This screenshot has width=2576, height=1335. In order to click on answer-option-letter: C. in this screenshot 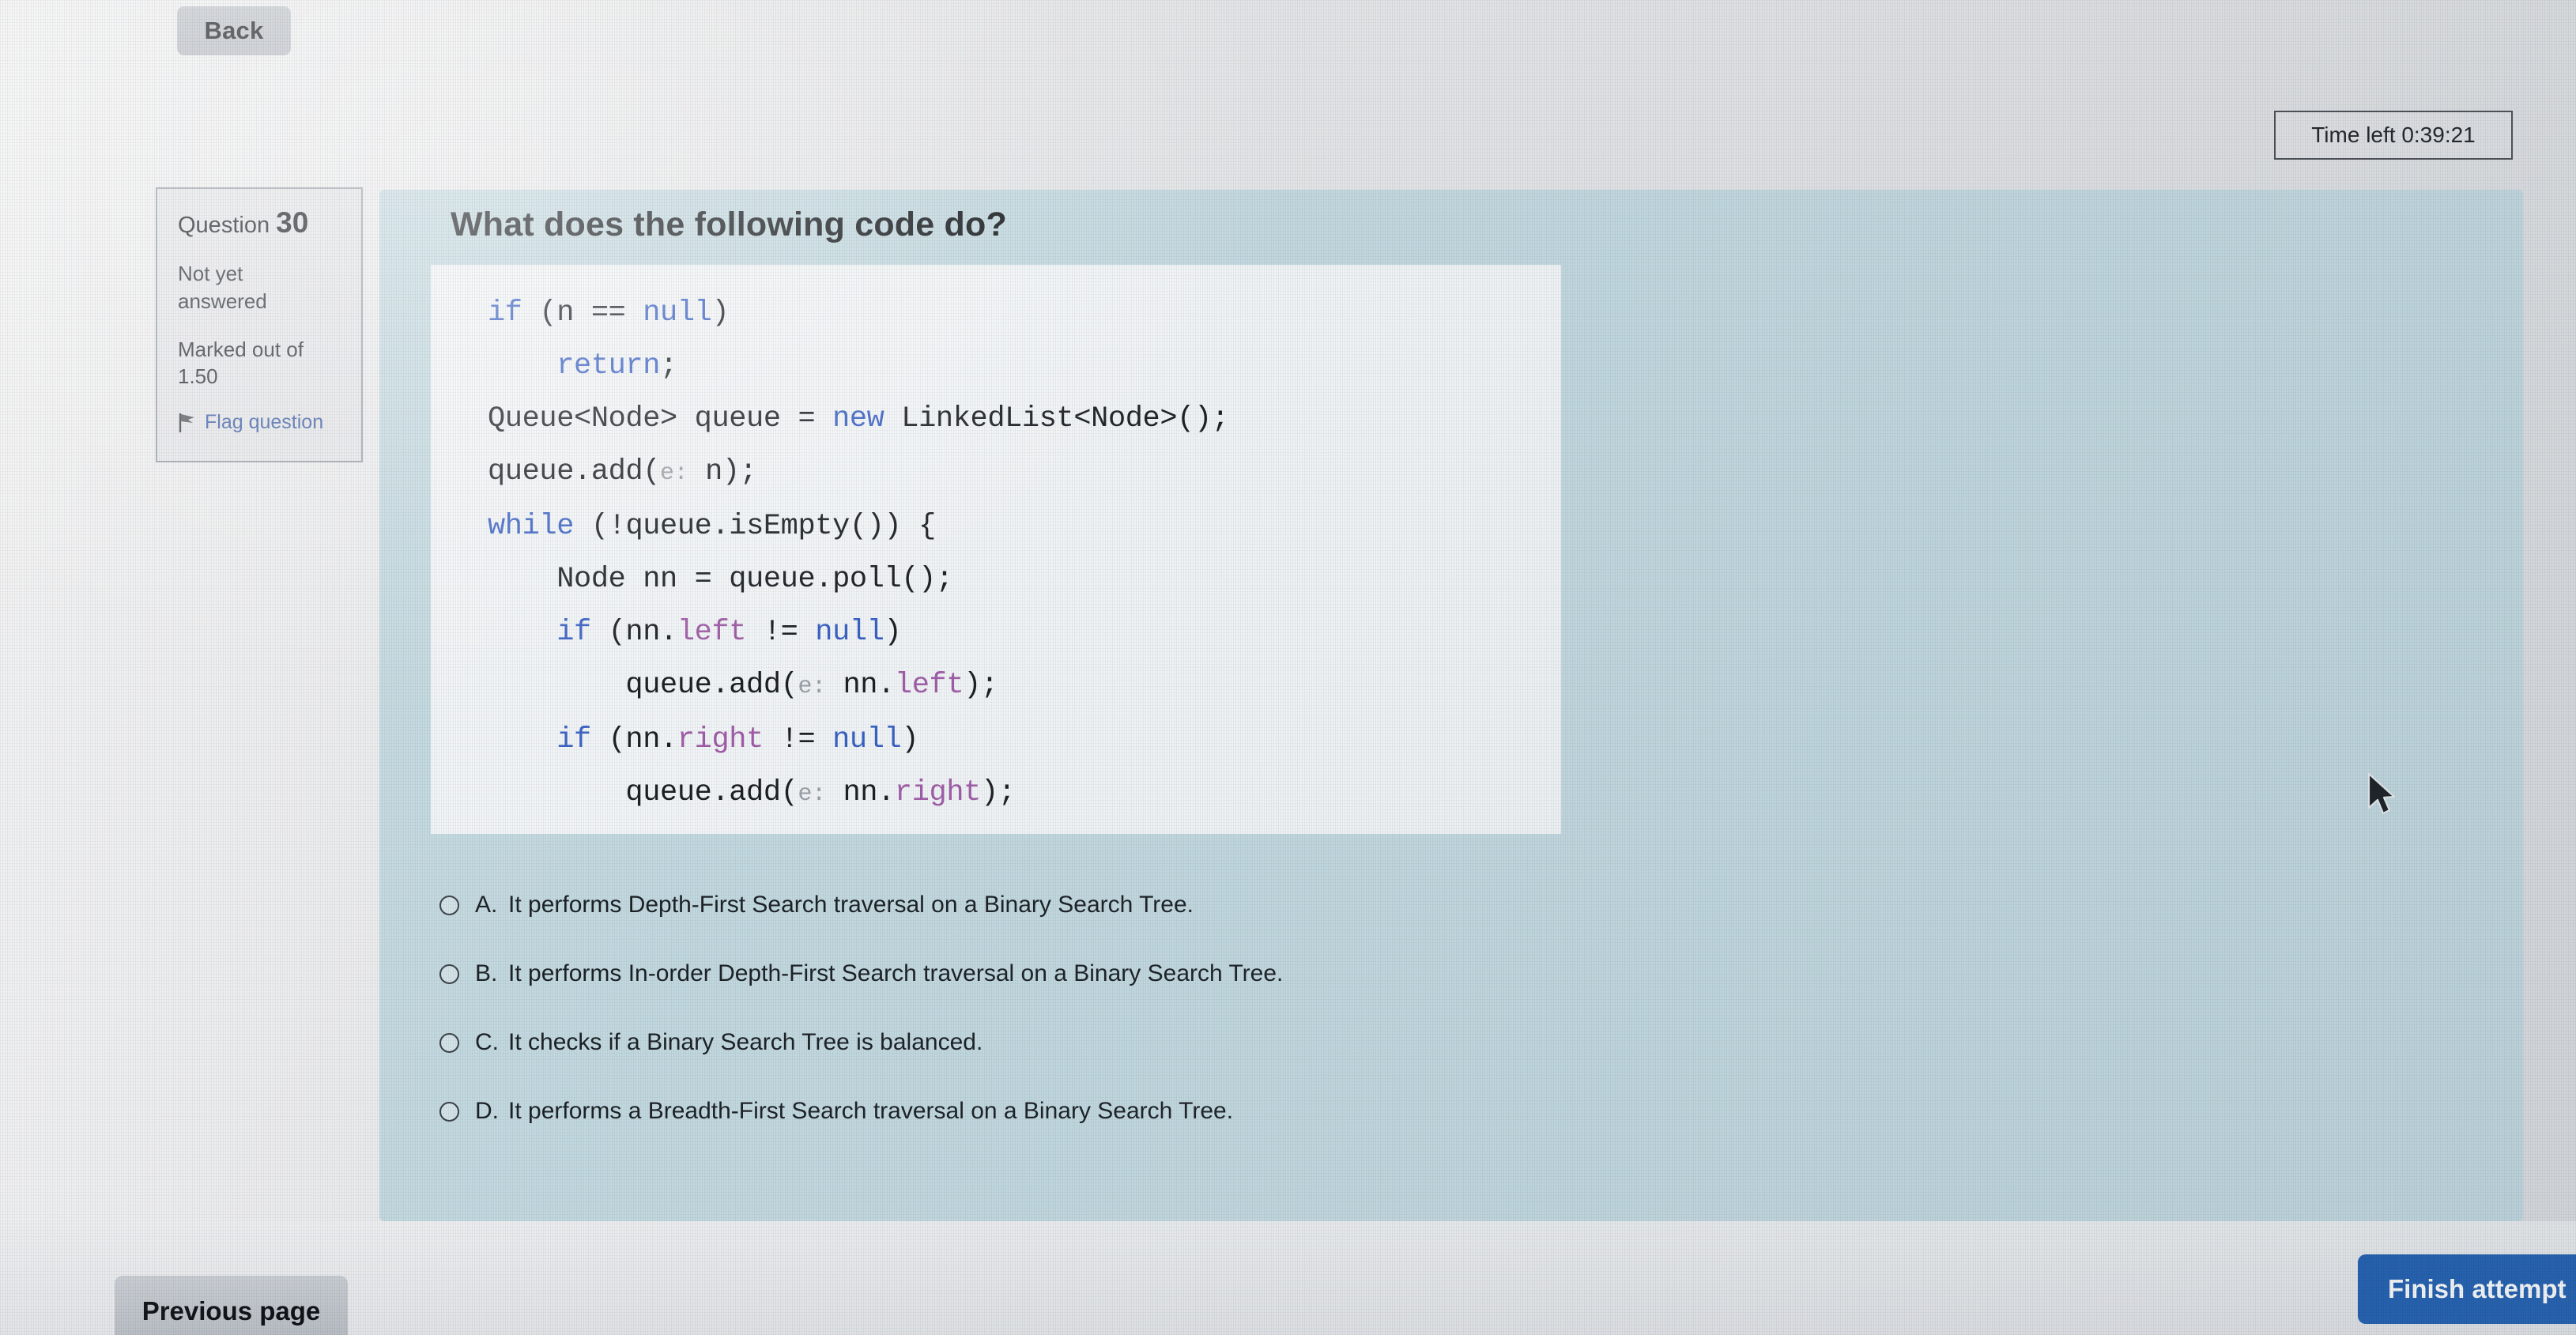, I will do `click(487, 1042)`.